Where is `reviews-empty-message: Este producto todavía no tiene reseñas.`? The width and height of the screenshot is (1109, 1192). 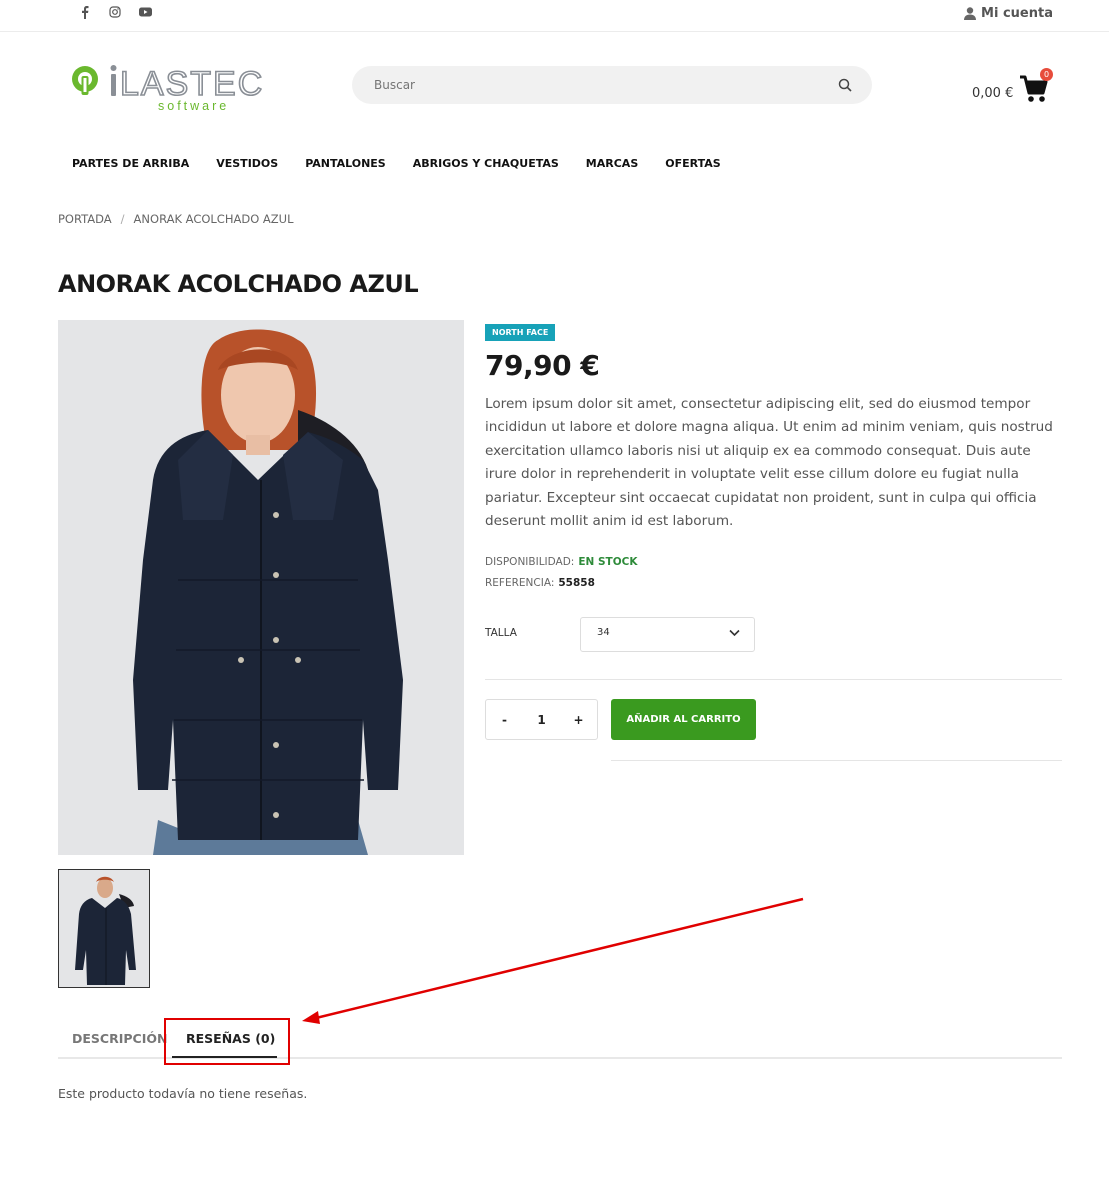
reviews-empty-message: Este producto todavía no tiene reseñas. is located at coordinates (183, 1093).